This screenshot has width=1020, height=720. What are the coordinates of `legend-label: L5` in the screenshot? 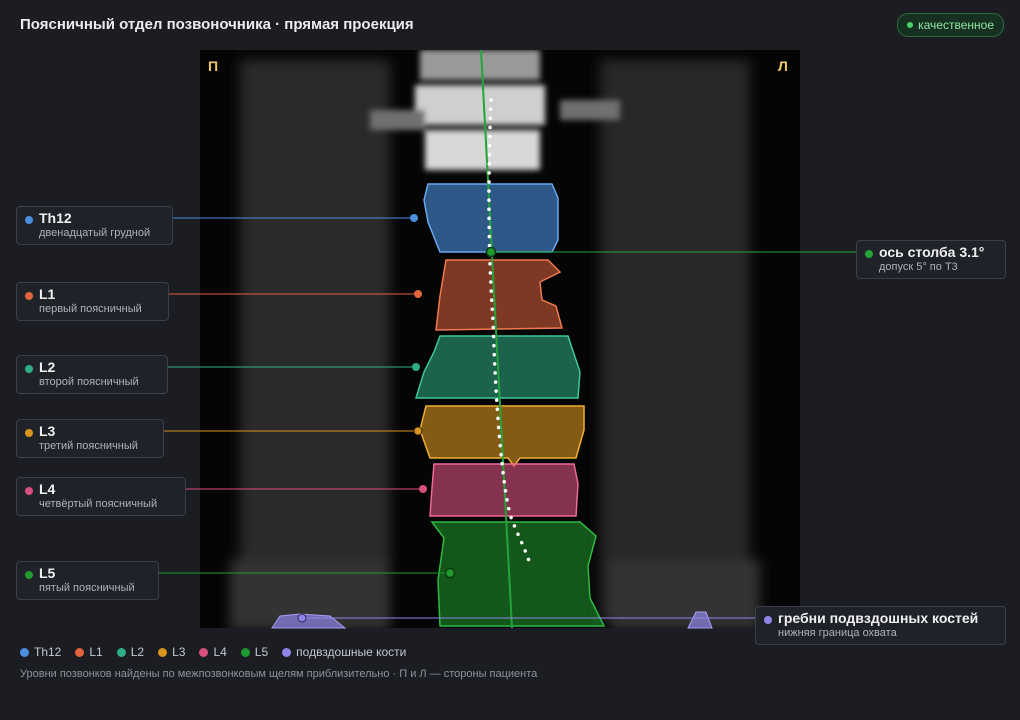 It's located at (261, 652).